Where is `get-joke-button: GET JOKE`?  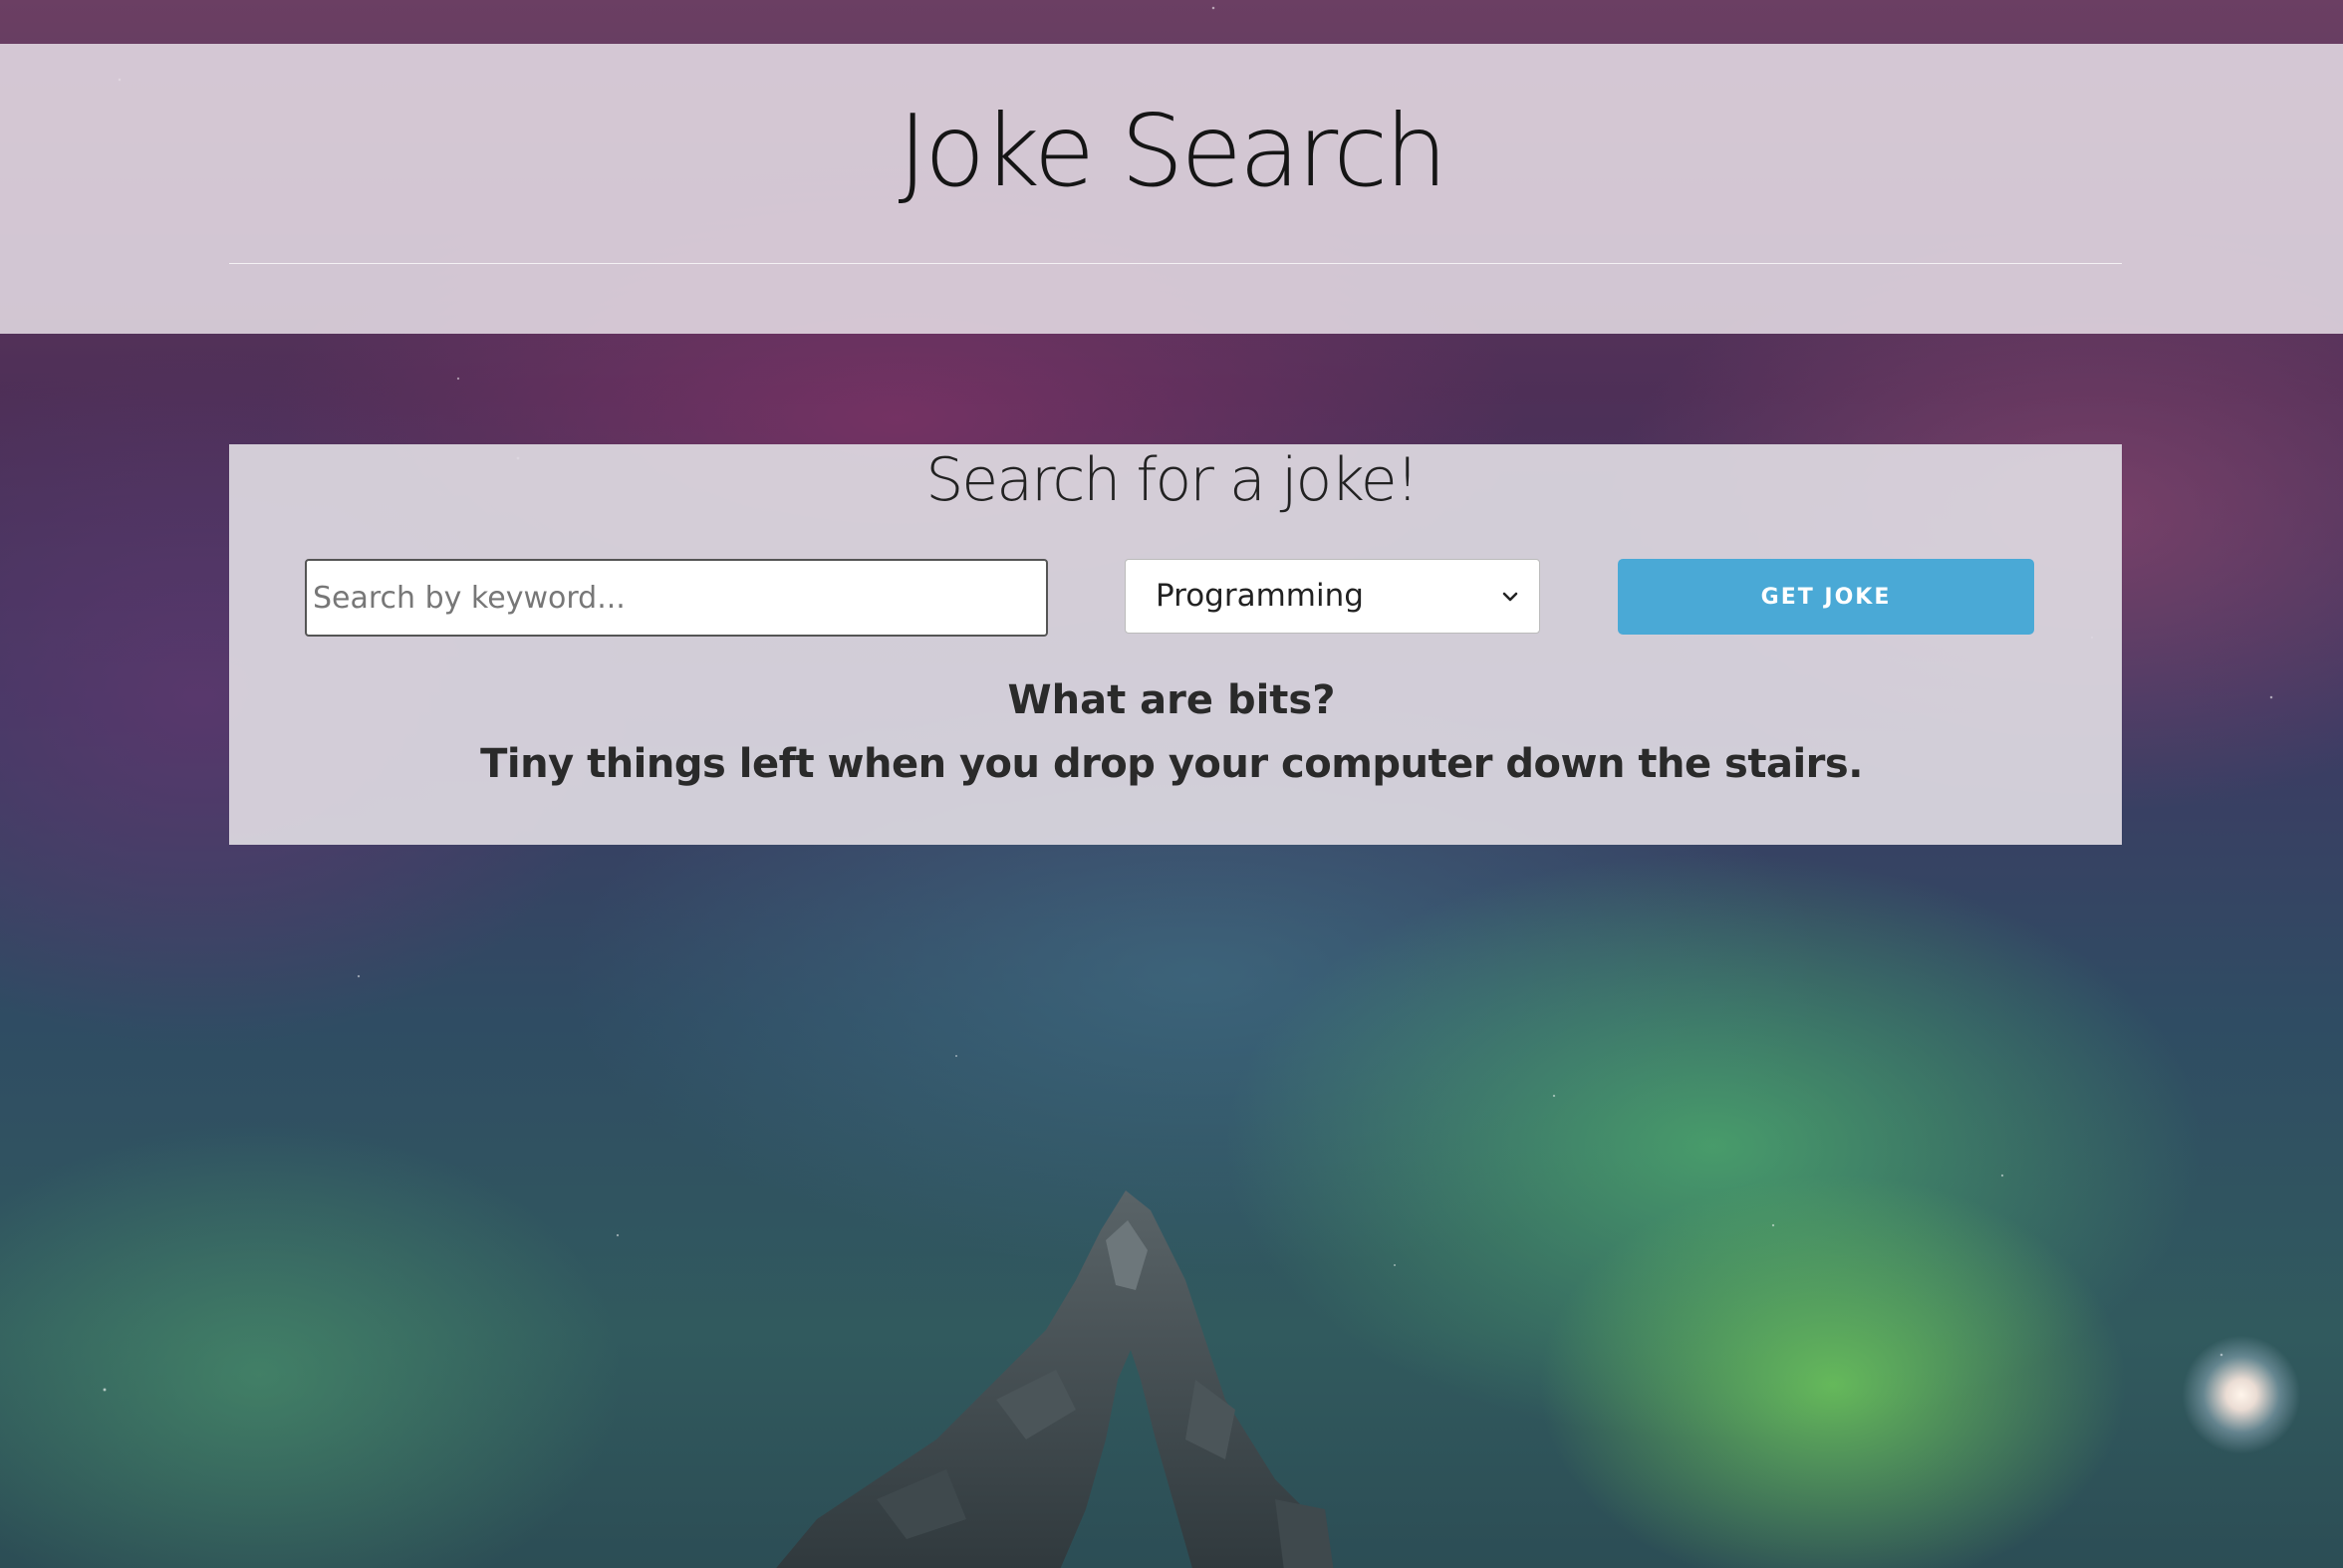 get-joke-button: GET JOKE is located at coordinates (1826, 597).